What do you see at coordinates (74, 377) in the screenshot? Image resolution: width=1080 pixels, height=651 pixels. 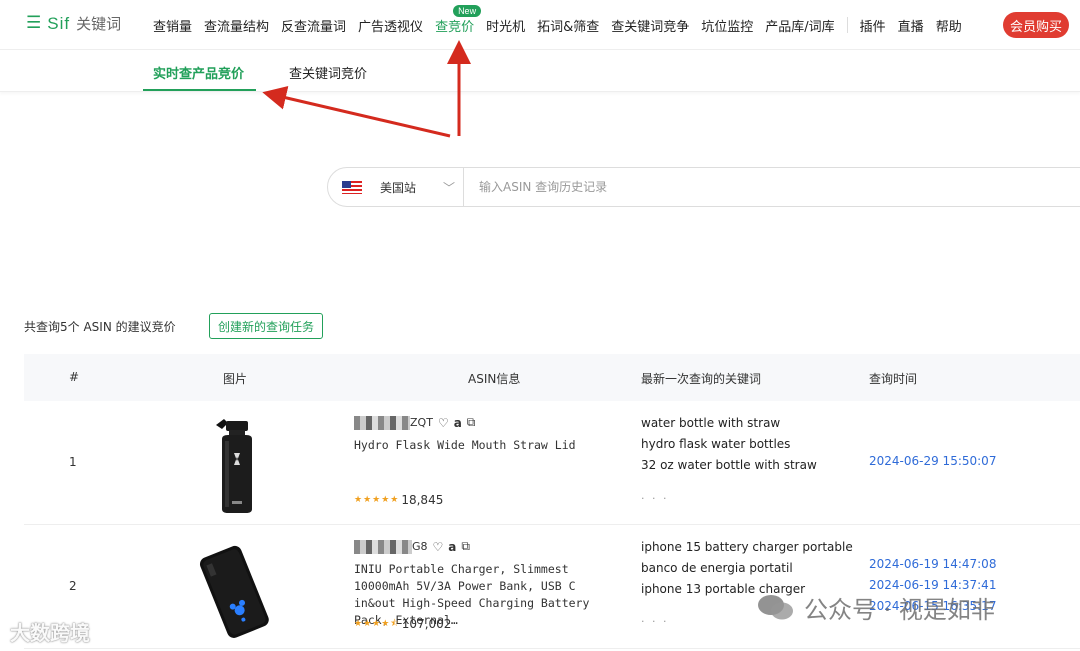 I see `header-index: #` at bounding box center [74, 377].